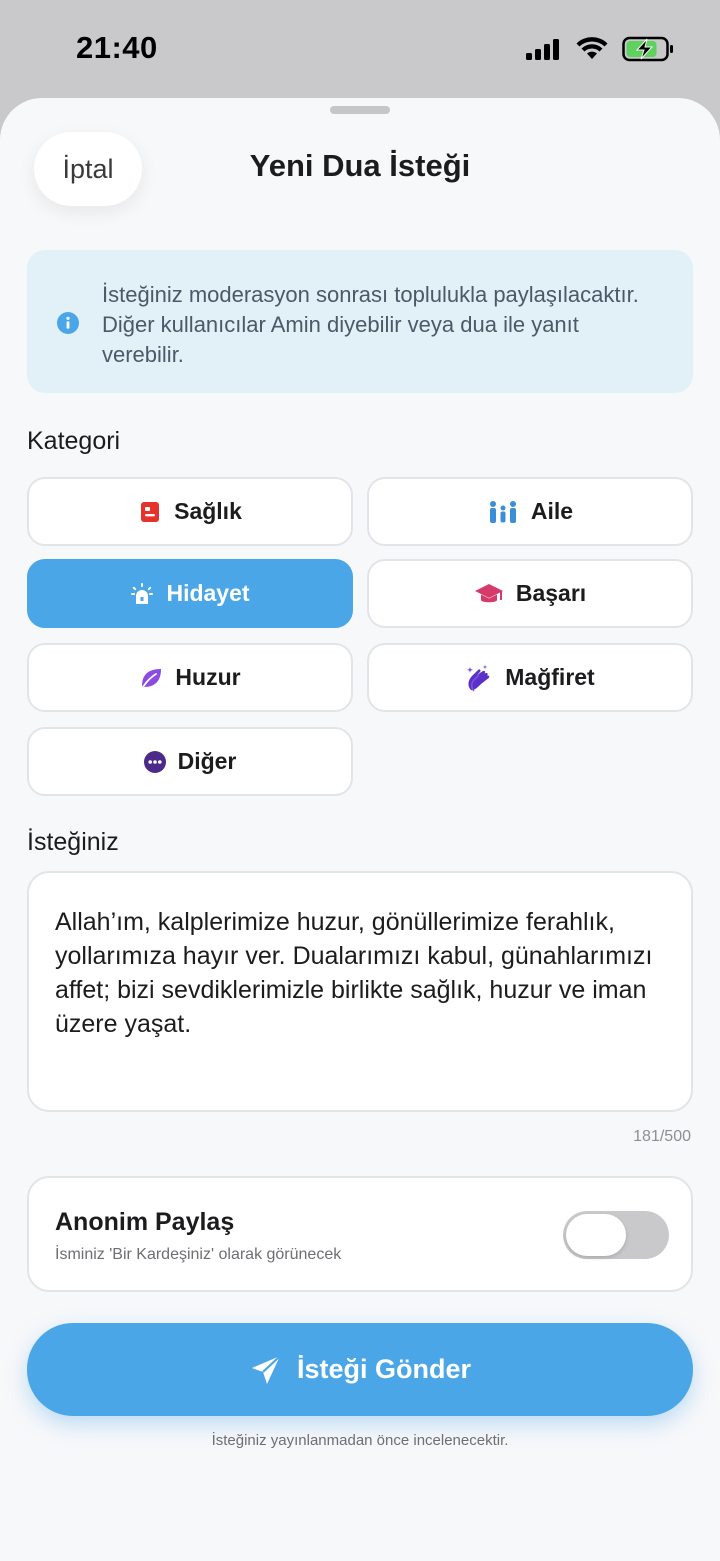  Describe the element at coordinates (207, 761) in the screenshot. I see `category-label-text: Diğer` at that location.